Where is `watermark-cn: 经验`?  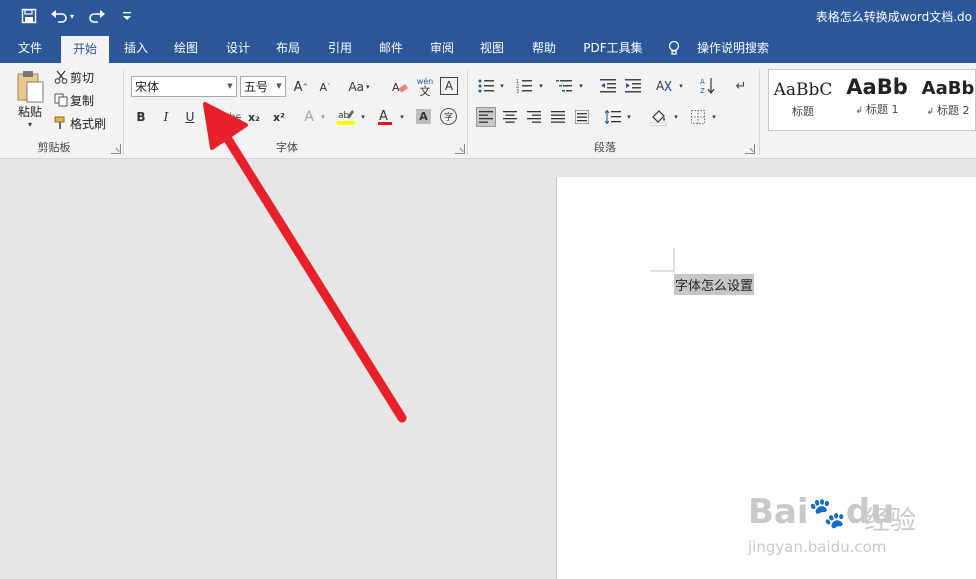 watermark-cn: 经验 is located at coordinates (890, 521).